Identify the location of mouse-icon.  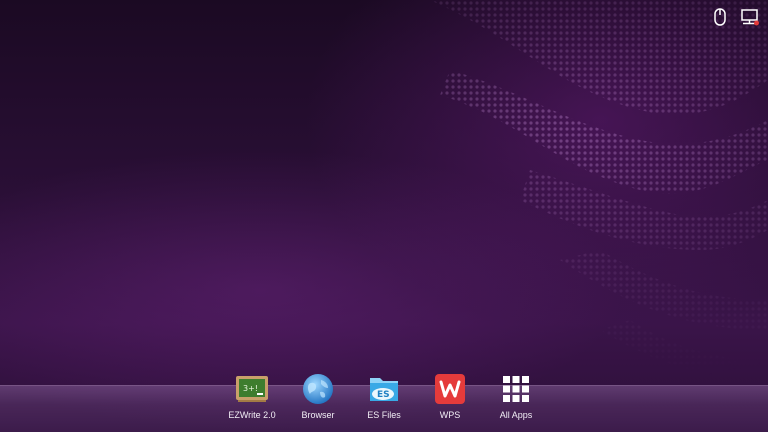
(720, 17).